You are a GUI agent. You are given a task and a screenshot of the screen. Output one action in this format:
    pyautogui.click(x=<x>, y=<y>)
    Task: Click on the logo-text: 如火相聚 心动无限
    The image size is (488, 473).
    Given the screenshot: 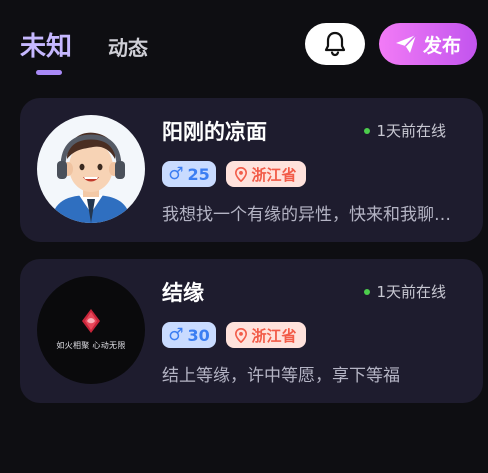 What is the action you would take?
    pyautogui.click(x=91, y=345)
    